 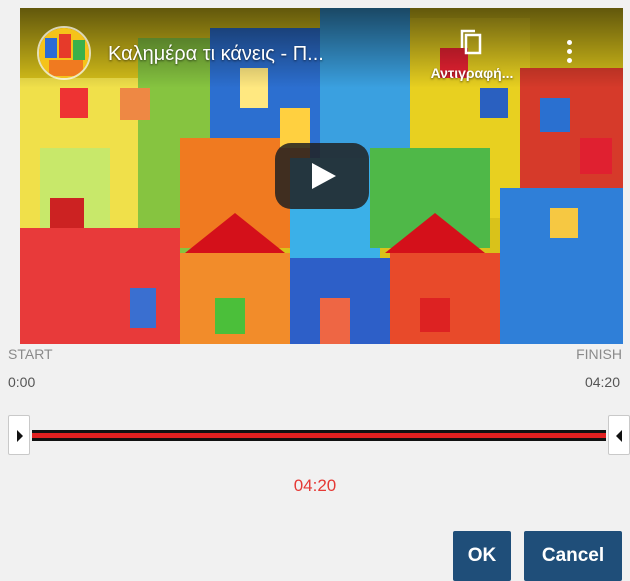 I want to click on start-label: START, so click(x=30, y=354).